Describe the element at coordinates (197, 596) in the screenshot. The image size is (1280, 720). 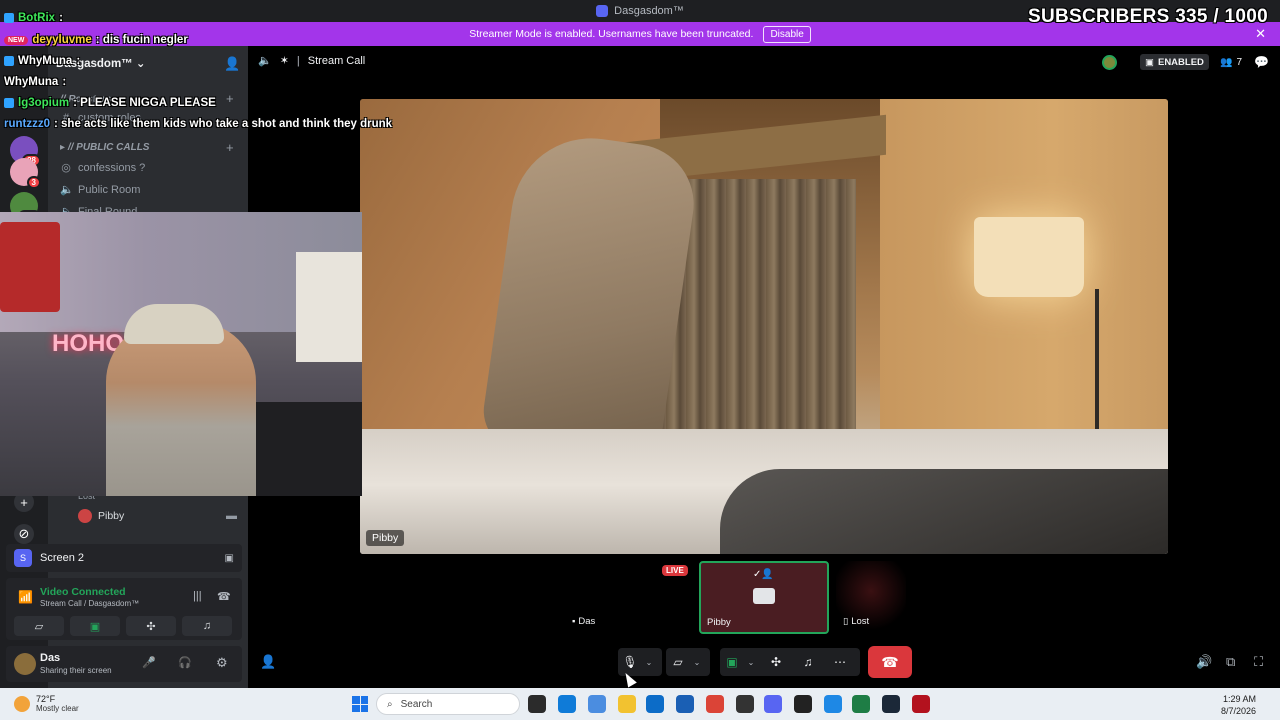
I see `noise-suppression-icon: |||` at that location.